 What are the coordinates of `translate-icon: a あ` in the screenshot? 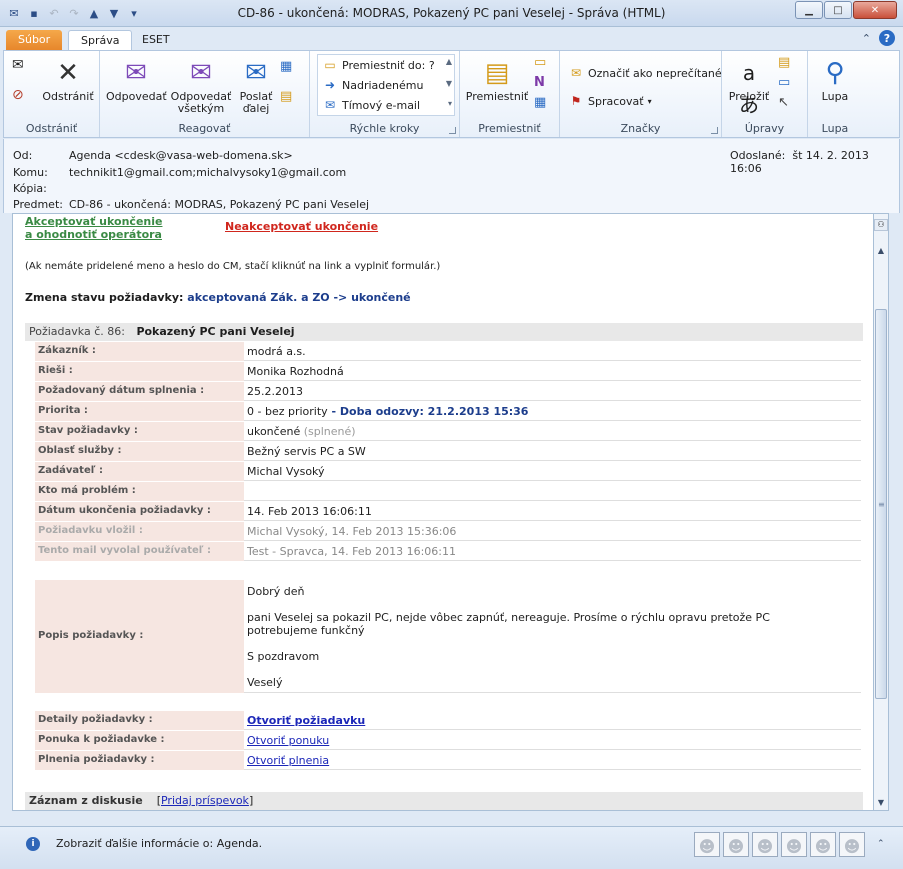 It's located at (749, 89).